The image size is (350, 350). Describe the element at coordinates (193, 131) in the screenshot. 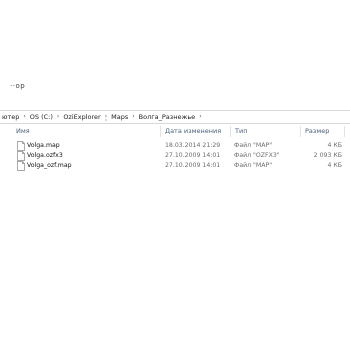

I see `column-header-date: Дата изменения` at that location.